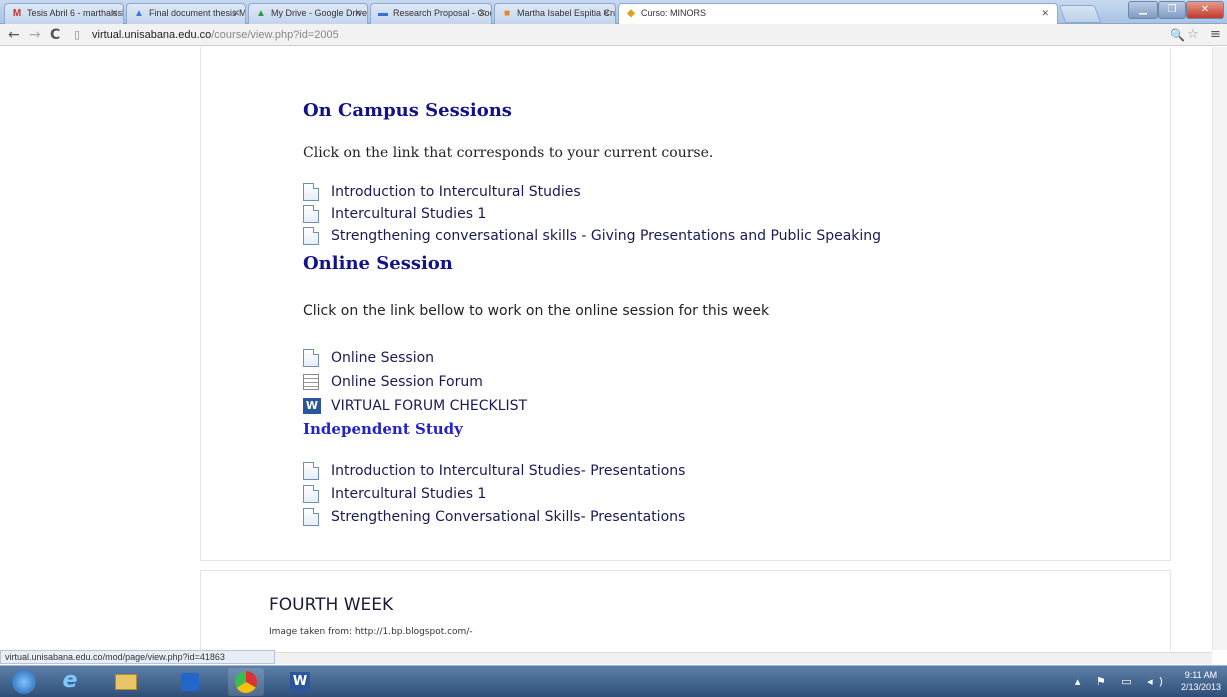  Describe the element at coordinates (1177, 35) in the screenshot. I see `zoom-icon: 🔍` at that location.